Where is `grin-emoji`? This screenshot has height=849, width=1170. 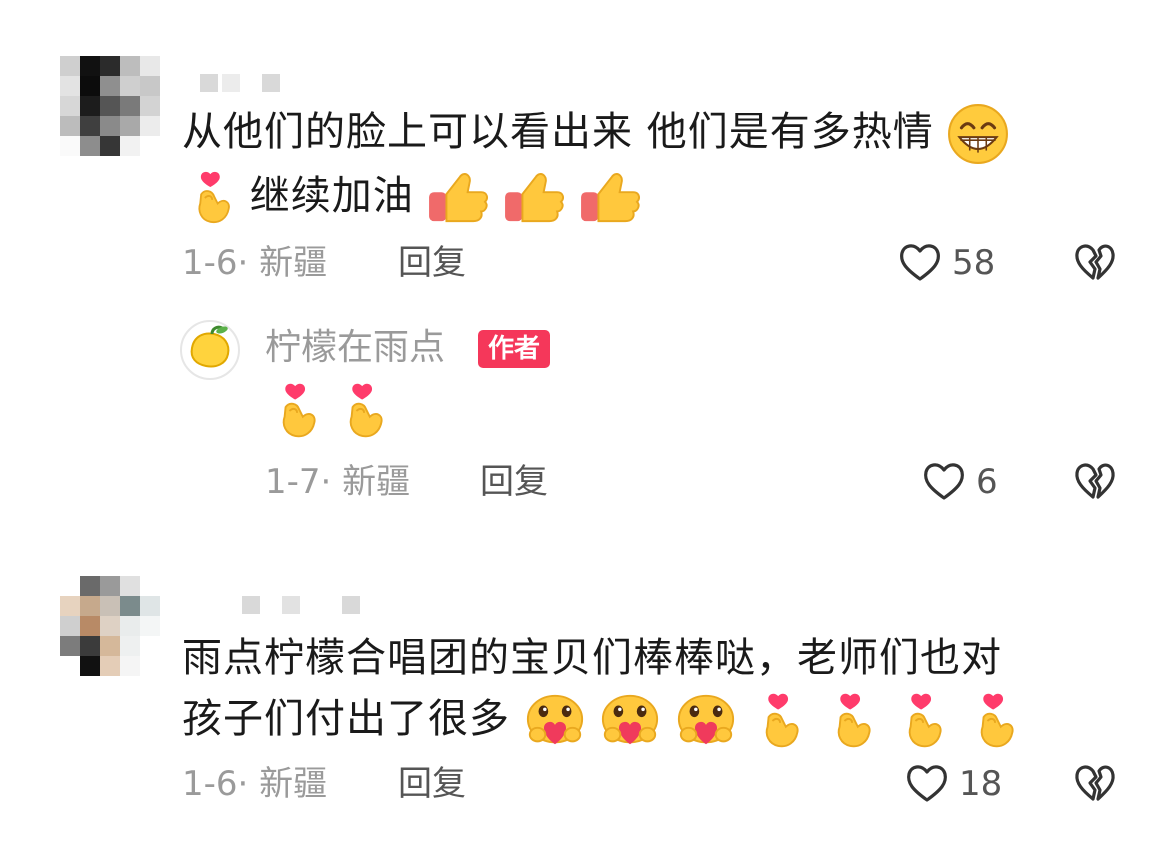
grin-emoji is located at coordinates (978, 134).